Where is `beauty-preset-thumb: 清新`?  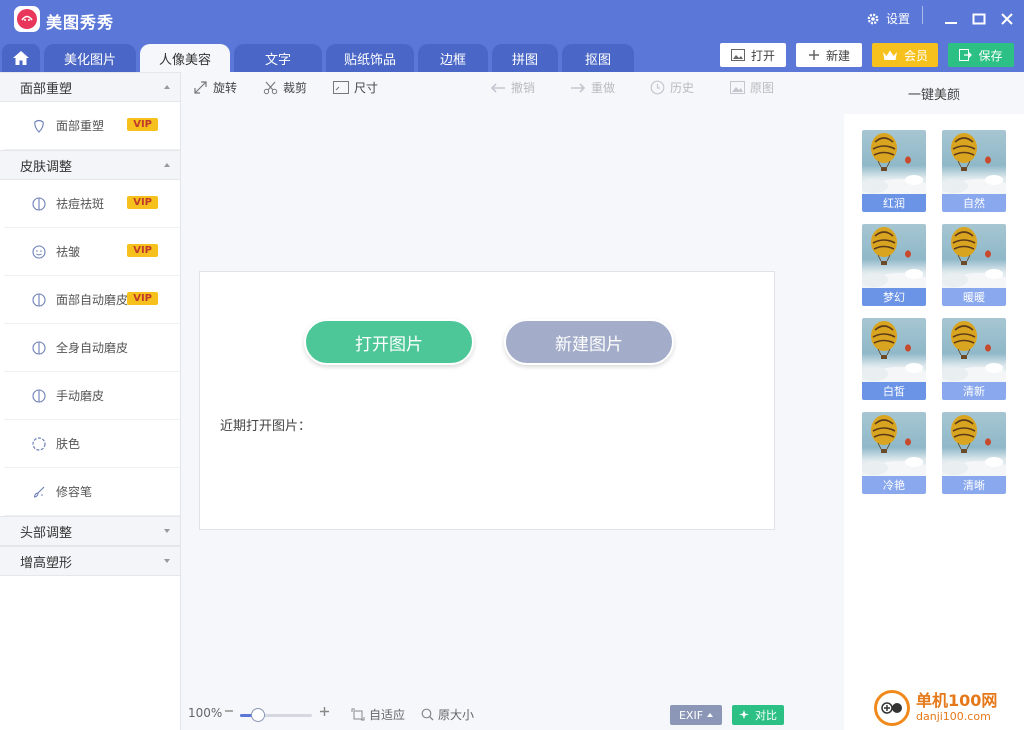
beauty-preset-thumb: 清新 is located at coordinates (974, 359).